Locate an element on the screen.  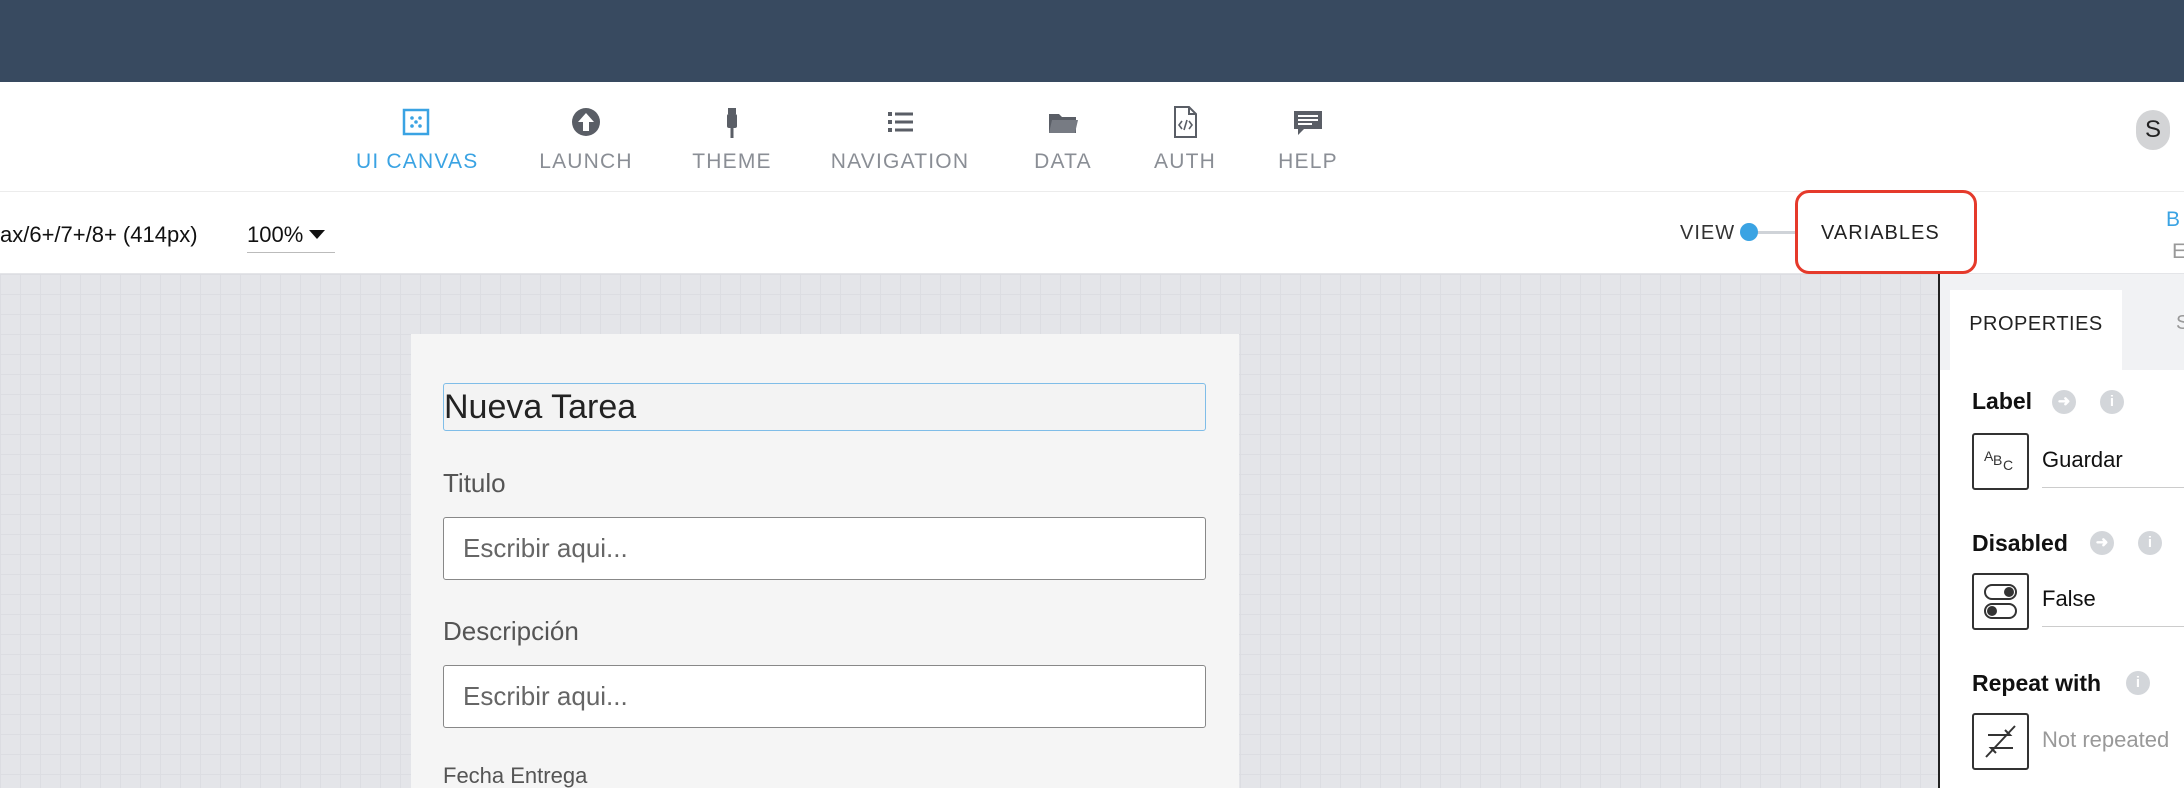
descripcion-label: Descripción is located at coordinates (511, 631).